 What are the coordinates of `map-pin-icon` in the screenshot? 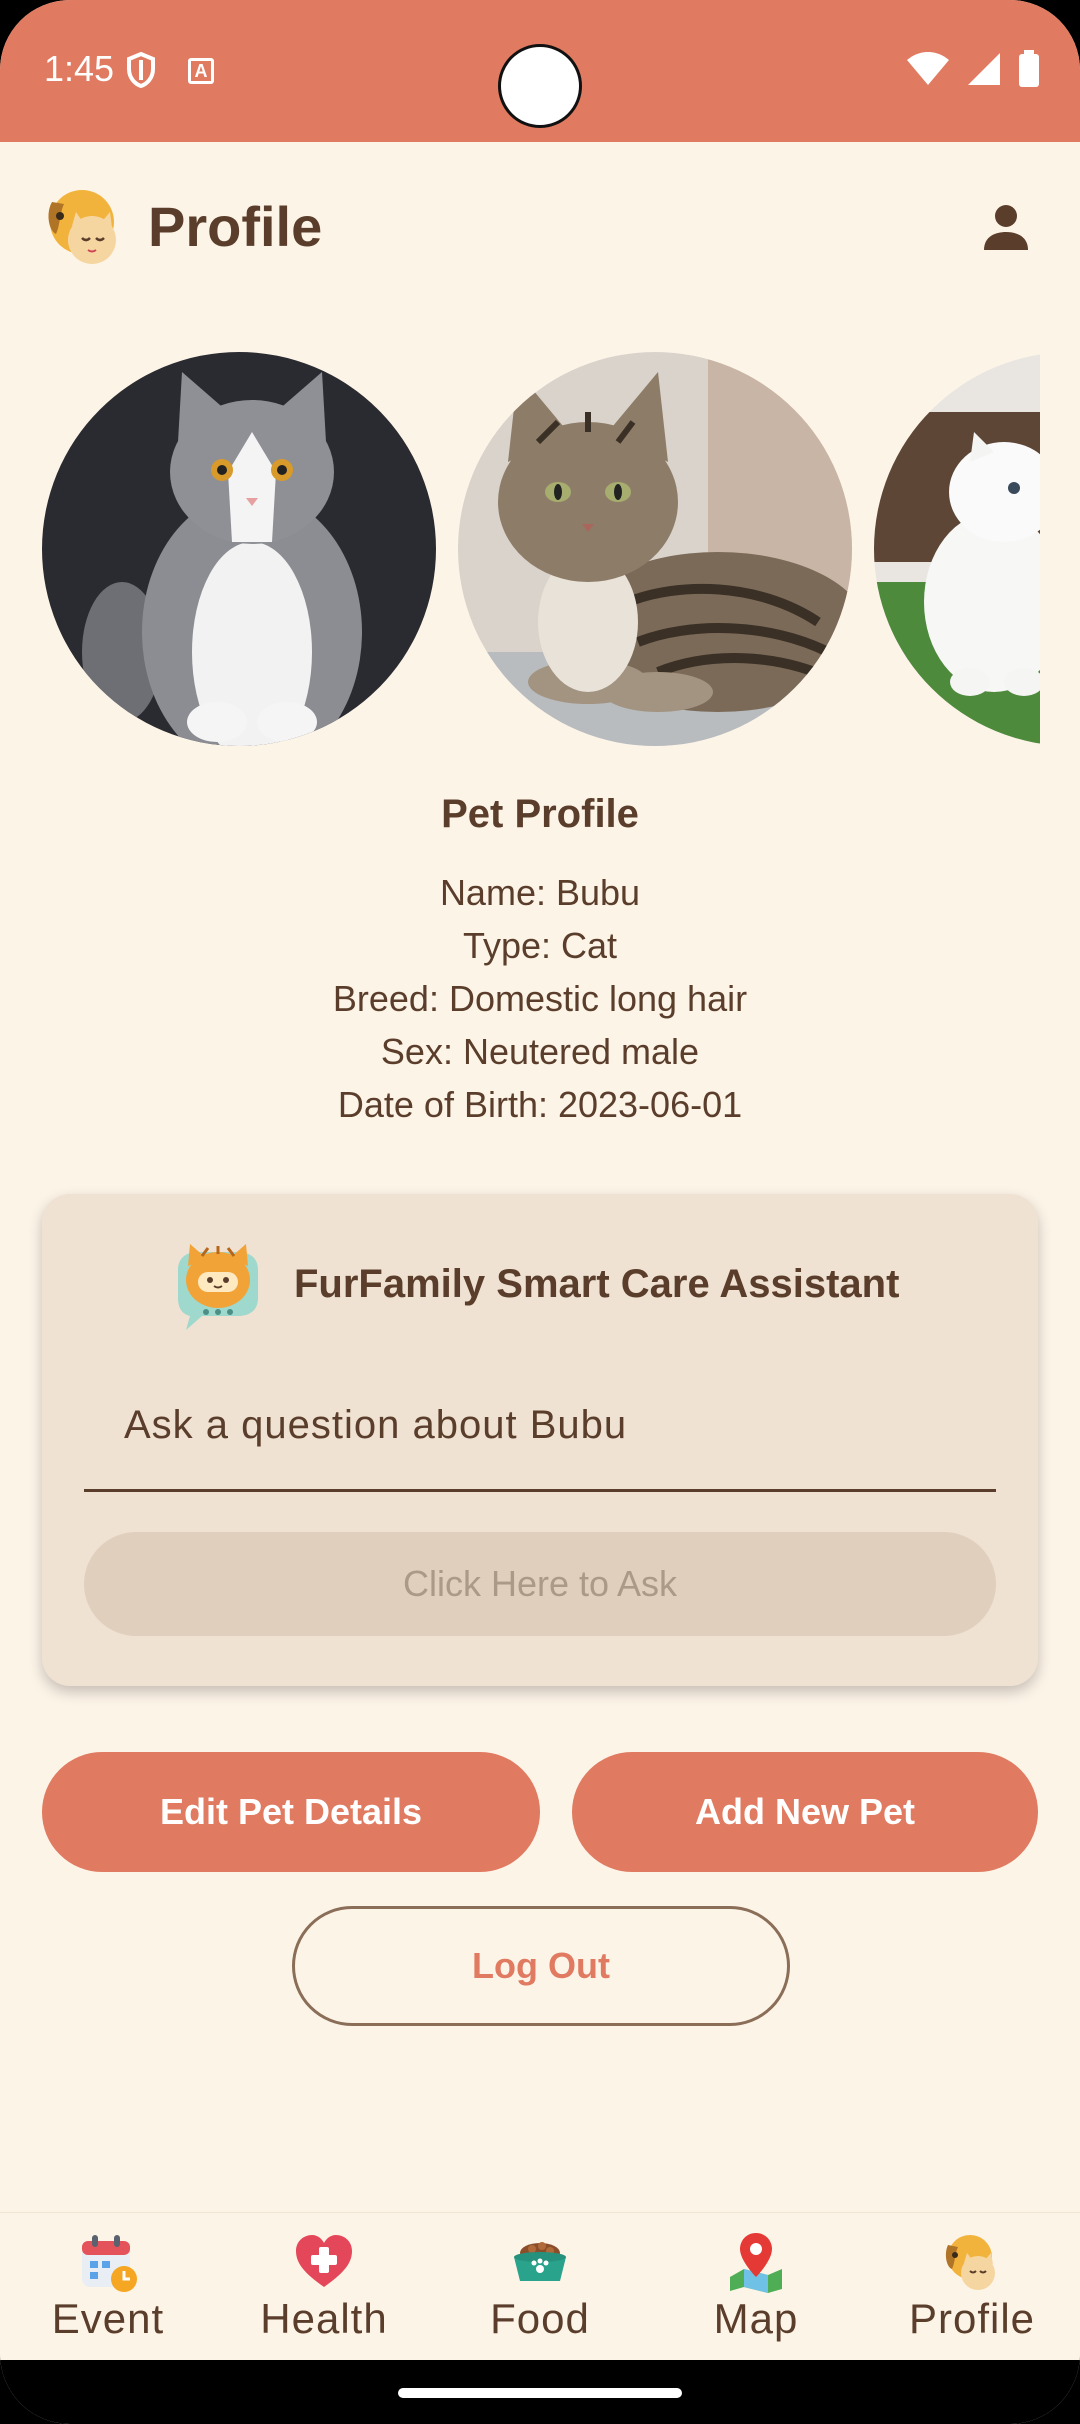 It's located at (756, 2263).